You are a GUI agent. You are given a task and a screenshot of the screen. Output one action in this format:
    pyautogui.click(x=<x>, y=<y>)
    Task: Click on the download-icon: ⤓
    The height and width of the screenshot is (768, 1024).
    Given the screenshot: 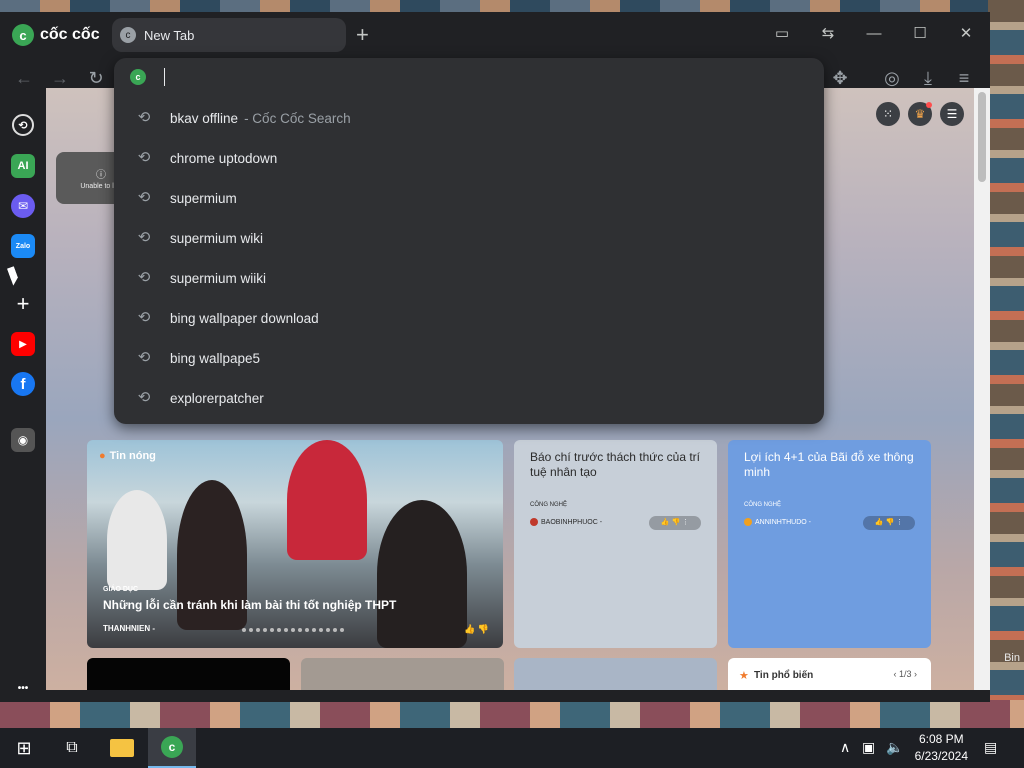 What is the action you would take?
    pyautogui.click(x=928, y=78)
    